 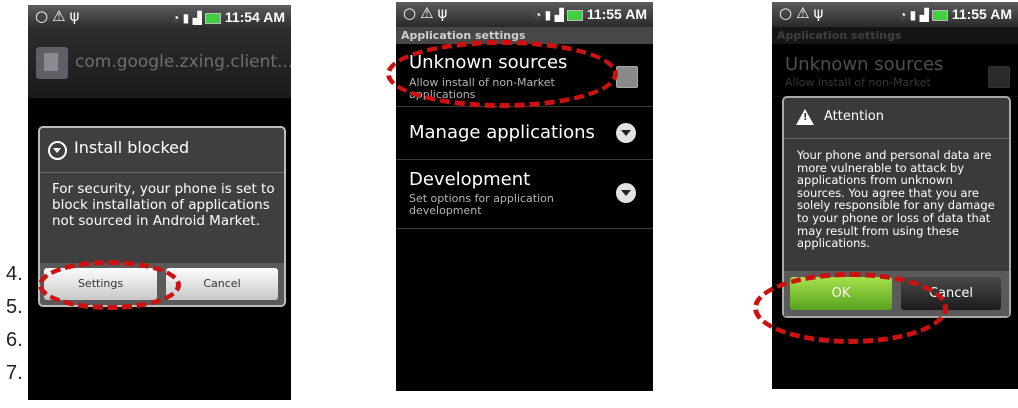 What do you see at coordinates (162, 284) in the screenshot?
I see `dialog-button-bar: Settings Cancel` at bounding box center [162, 284].